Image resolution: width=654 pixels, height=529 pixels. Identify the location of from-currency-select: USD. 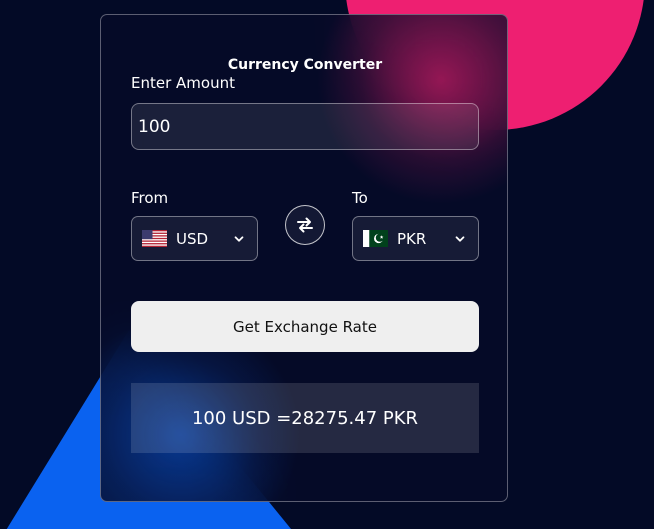
(194, 238).